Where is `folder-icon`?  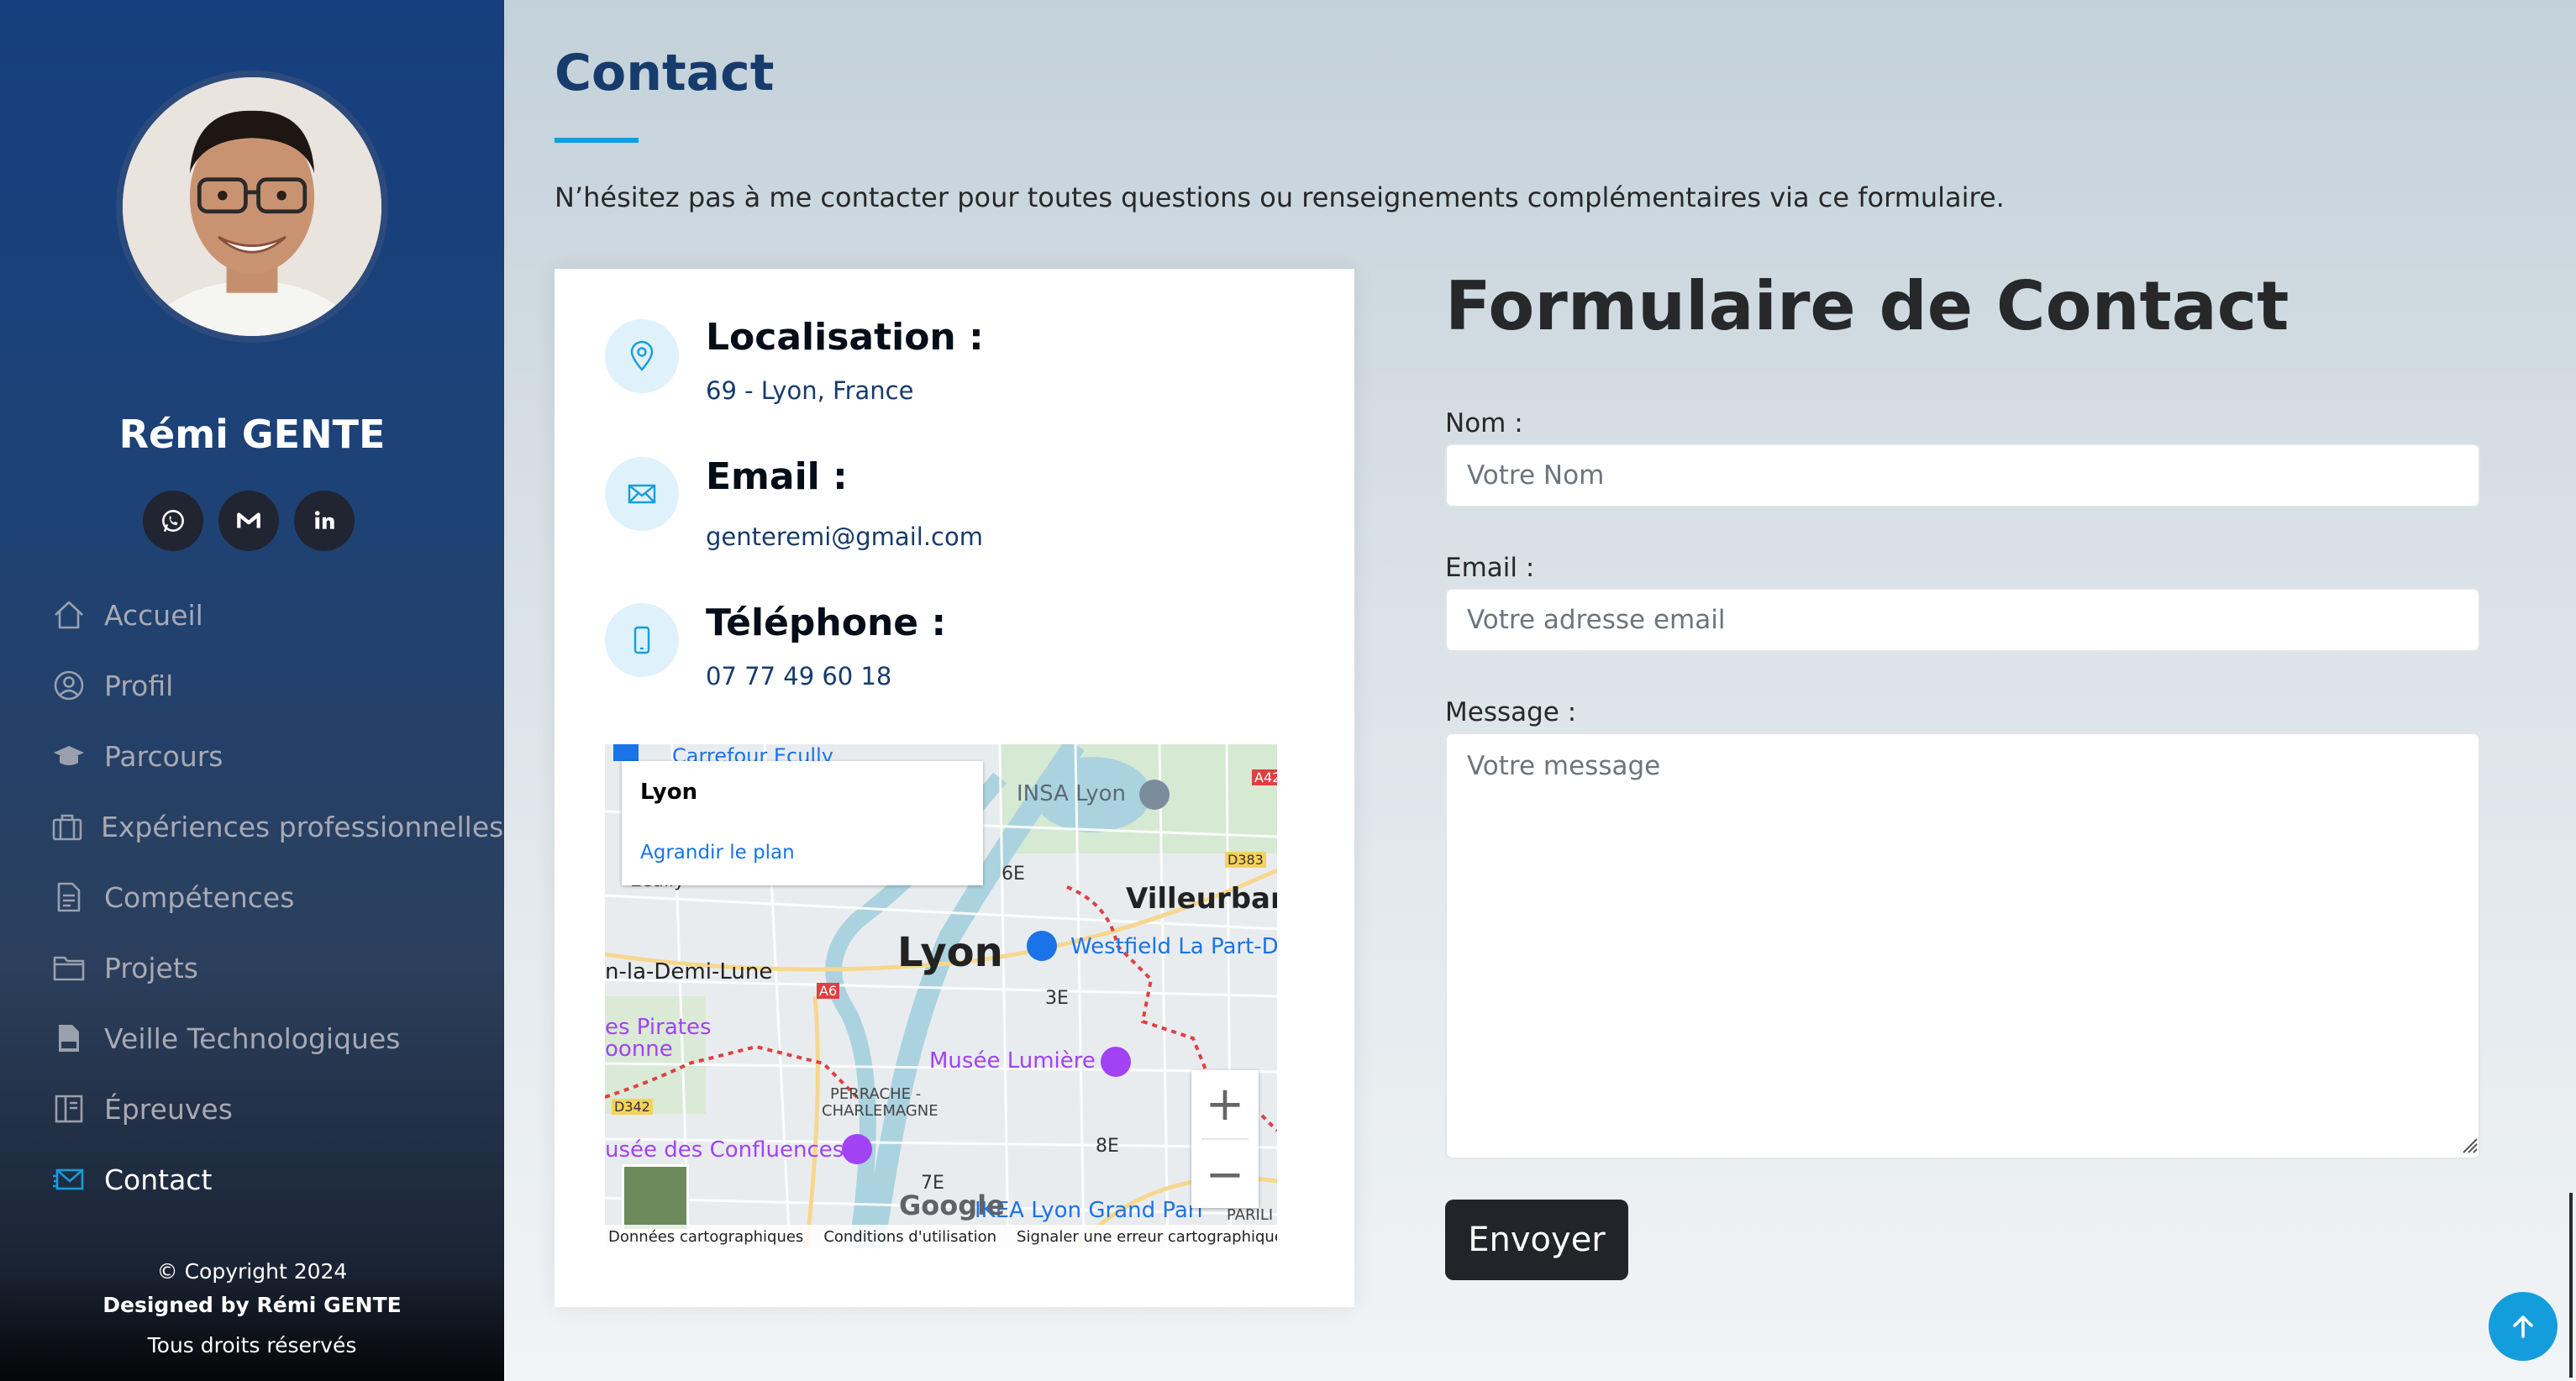
folder-icon is located at coordinates (68, 968).